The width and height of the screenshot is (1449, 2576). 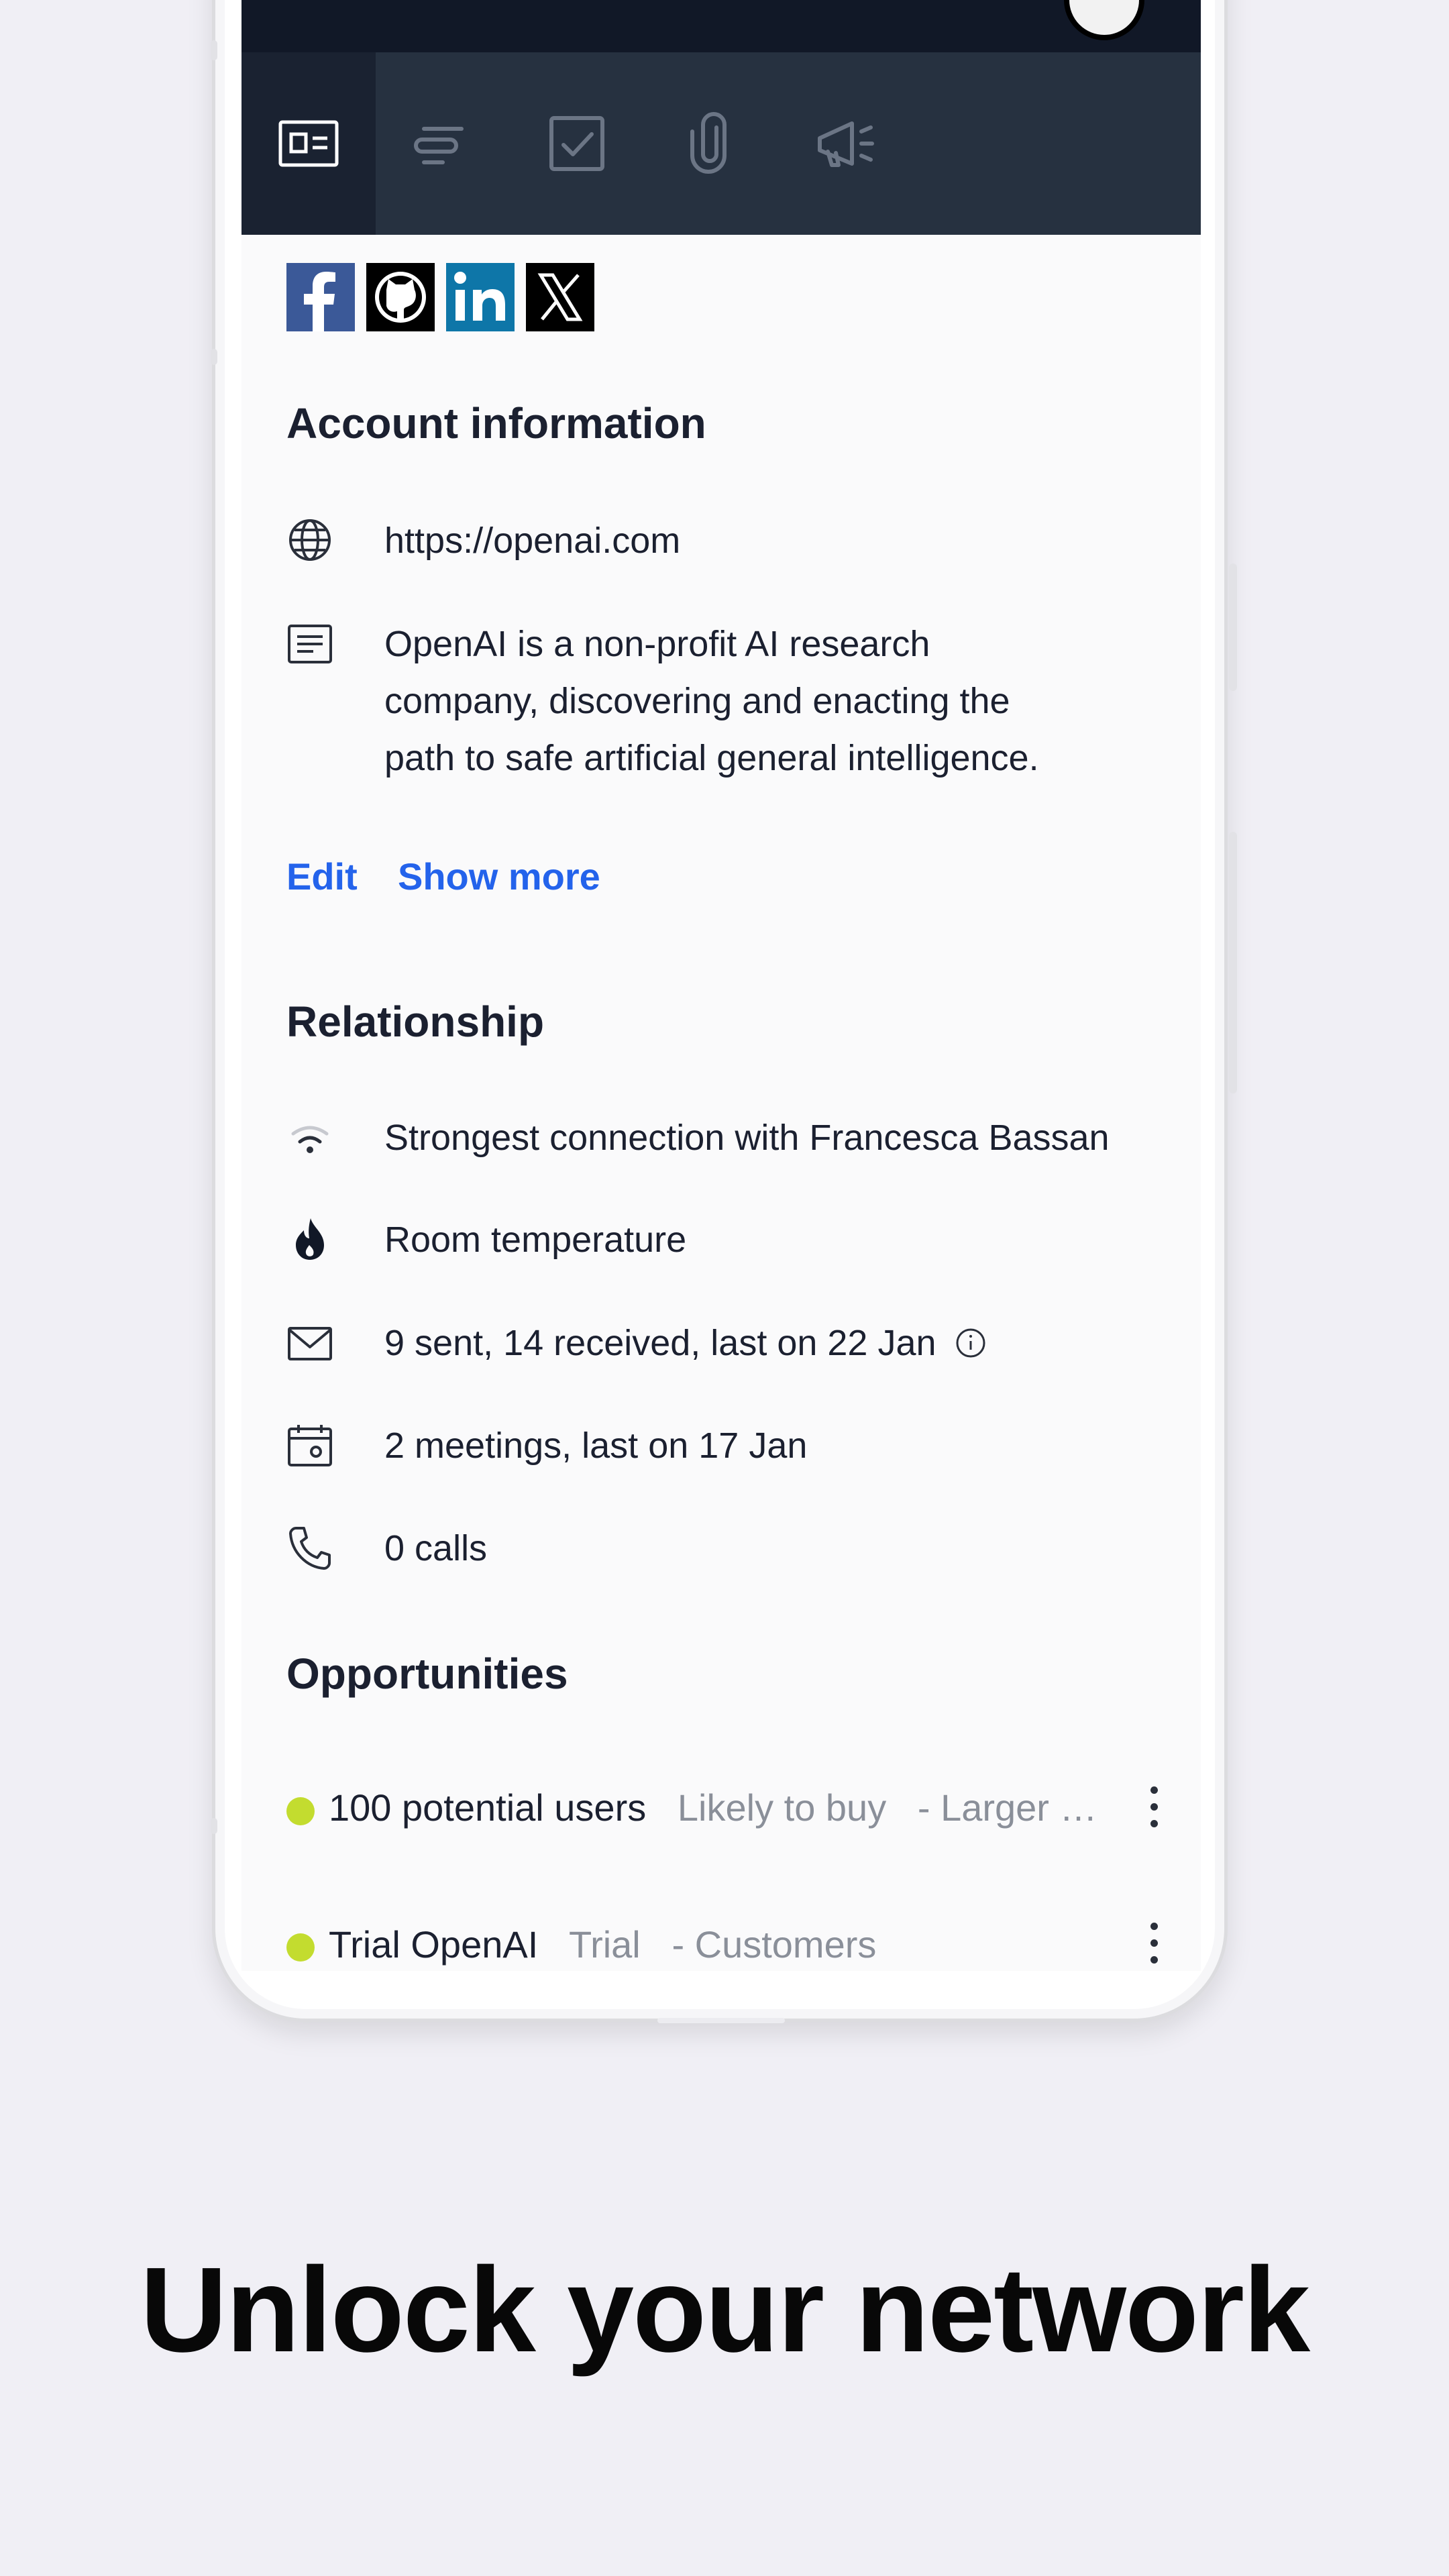 I want to click on meeting-stats: 2 meetings, last on 17 Jan, so click(x=596, y=1446).